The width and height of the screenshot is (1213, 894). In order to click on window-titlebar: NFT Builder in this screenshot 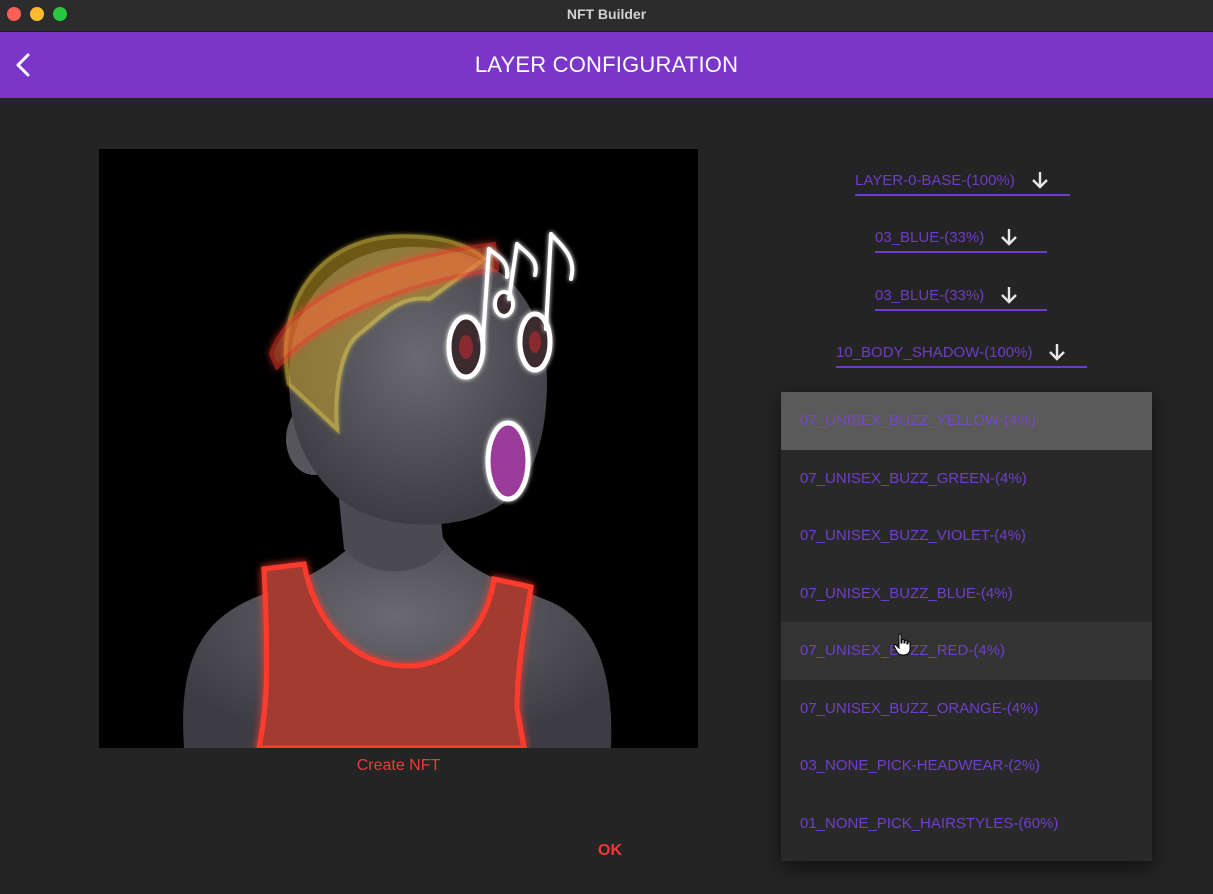, I will do `click(606, 16)`.